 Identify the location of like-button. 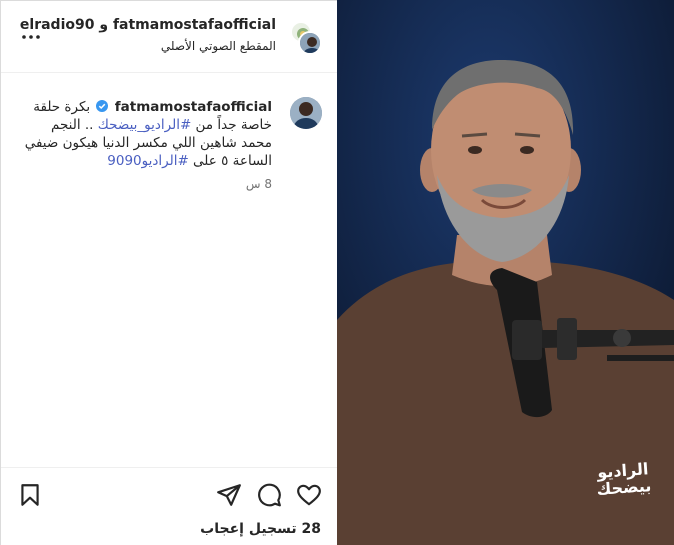
(309, 495).